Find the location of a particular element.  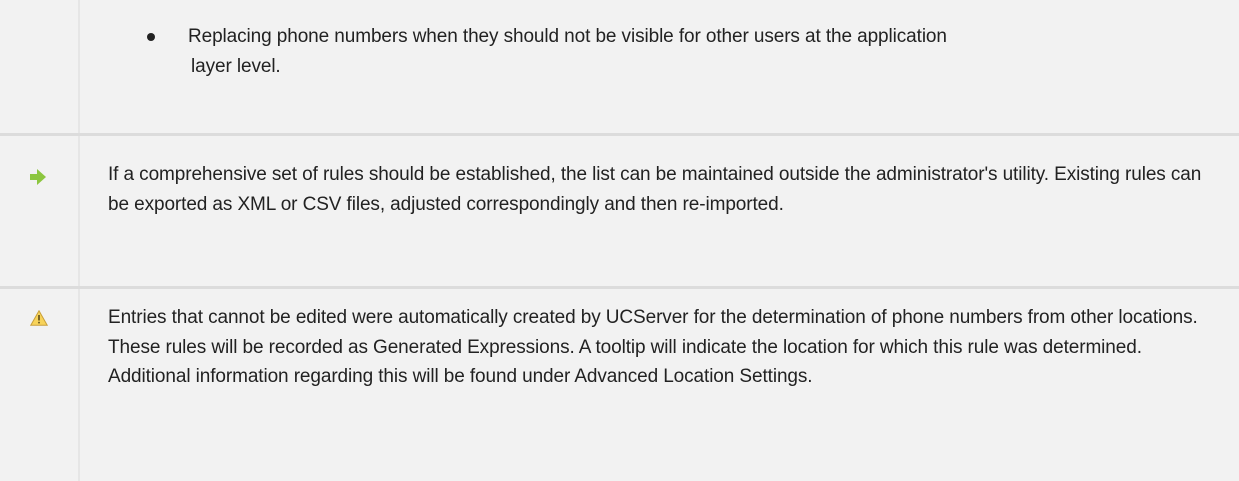

bullet-dot is located at coordinates (151, 37).